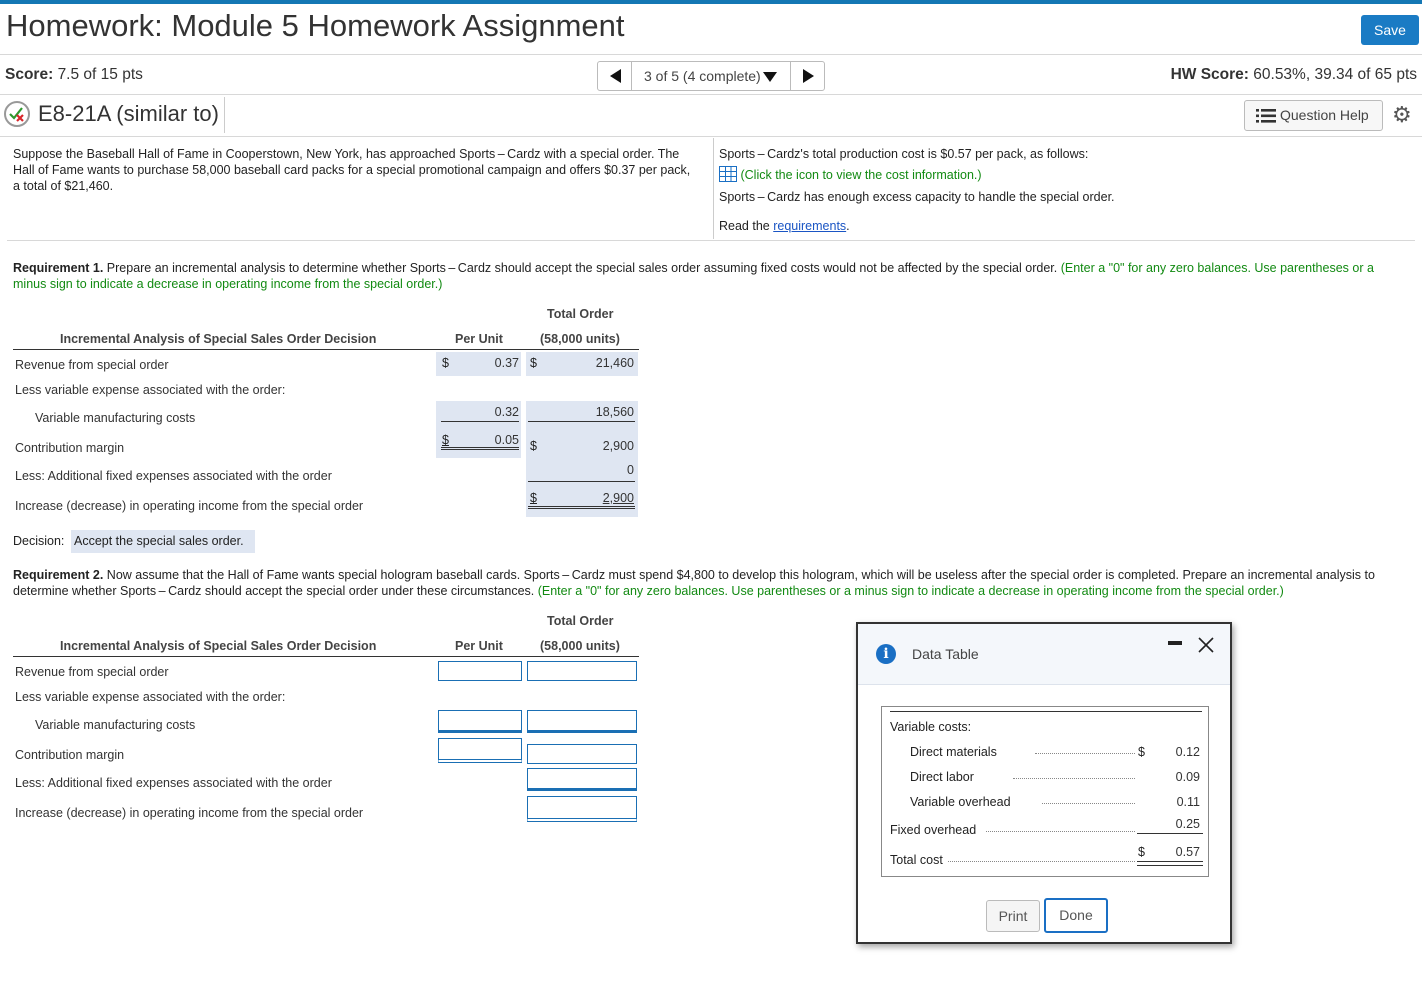  Describe the element at coordinates (58, 575) in the screenshot. I see `req2-label: Requirement 2.` at that location.